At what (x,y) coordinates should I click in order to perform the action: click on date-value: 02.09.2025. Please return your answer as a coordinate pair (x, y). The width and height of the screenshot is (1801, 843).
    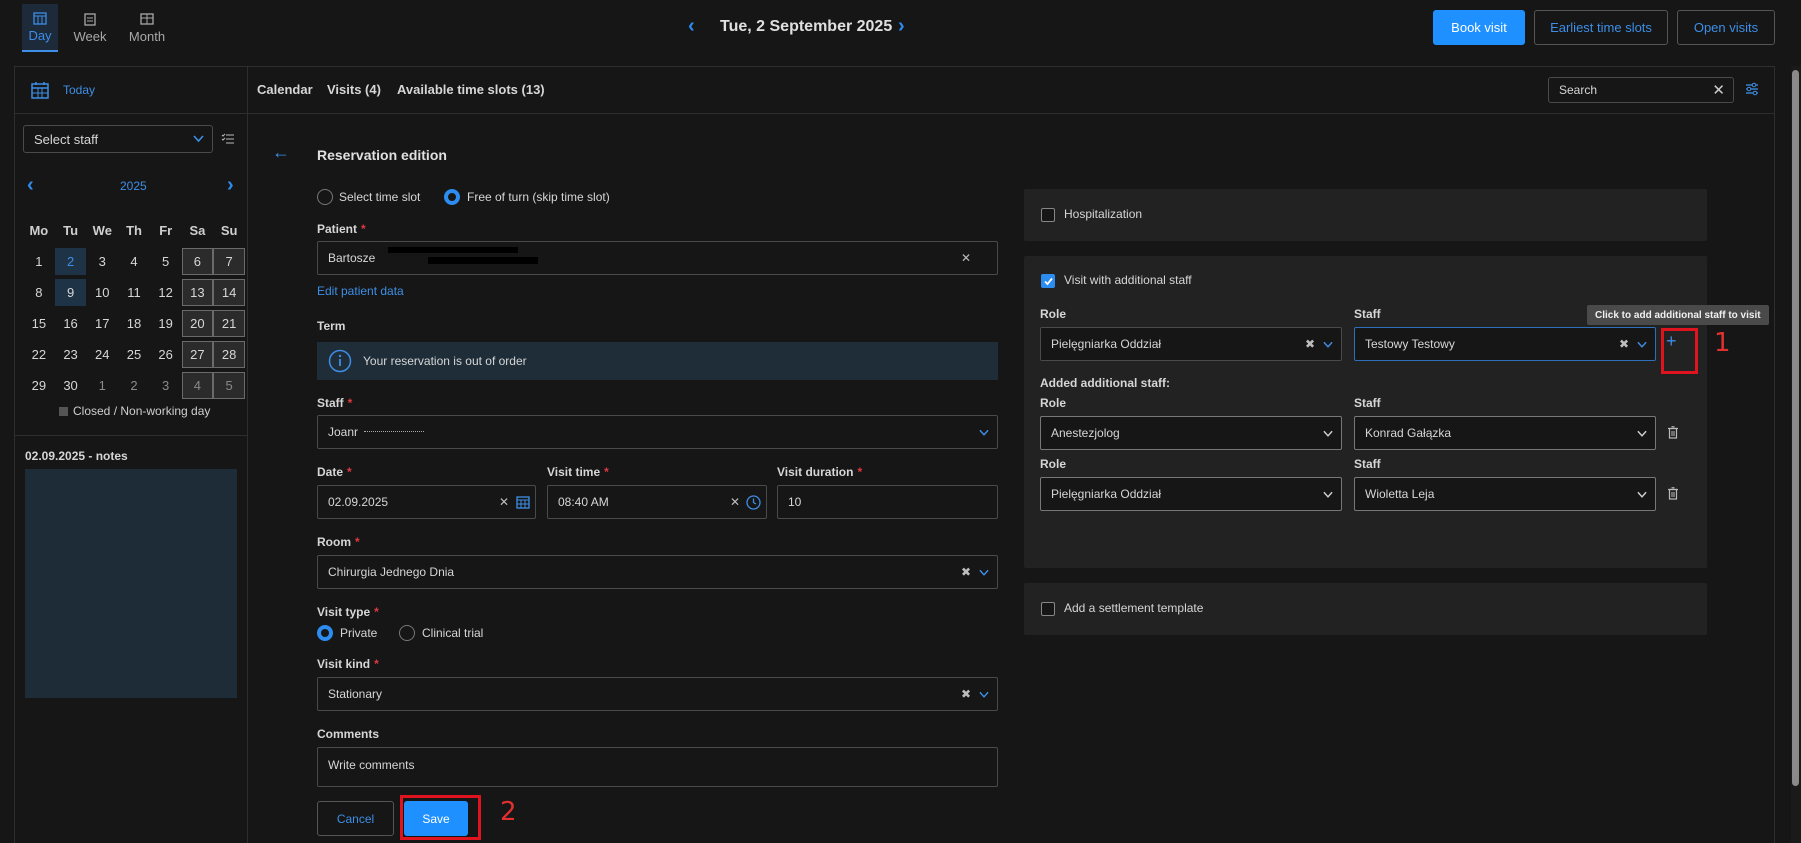
    Looking at the image, I should click on (358, 502).